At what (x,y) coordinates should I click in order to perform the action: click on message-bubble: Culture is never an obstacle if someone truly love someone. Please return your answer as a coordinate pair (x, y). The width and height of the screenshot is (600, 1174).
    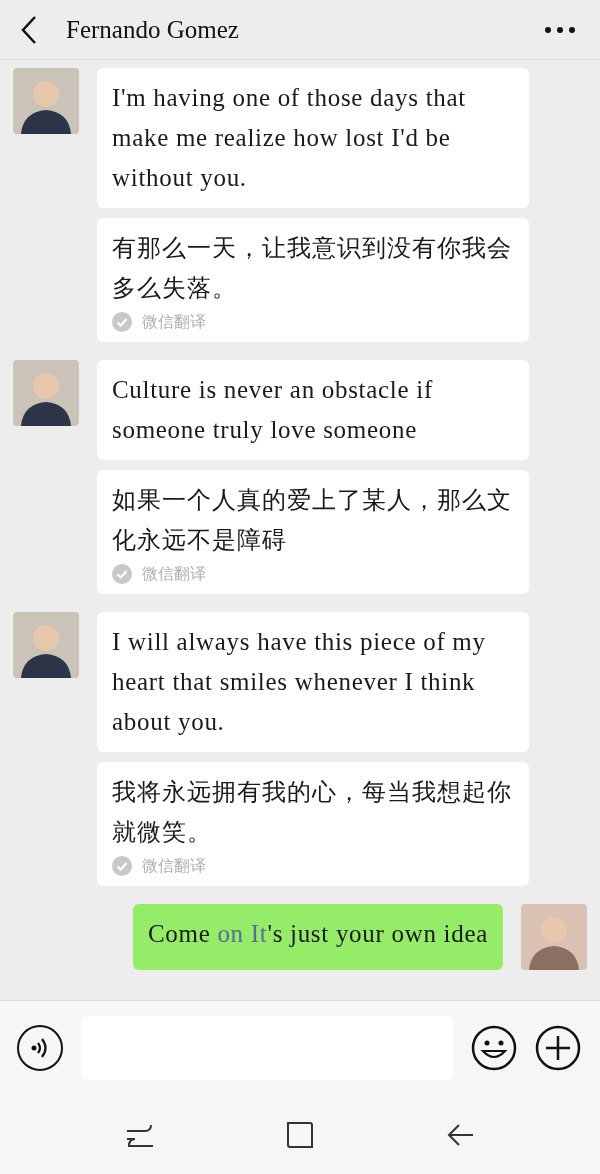
    Looking at the image, I should click on (313, 410).